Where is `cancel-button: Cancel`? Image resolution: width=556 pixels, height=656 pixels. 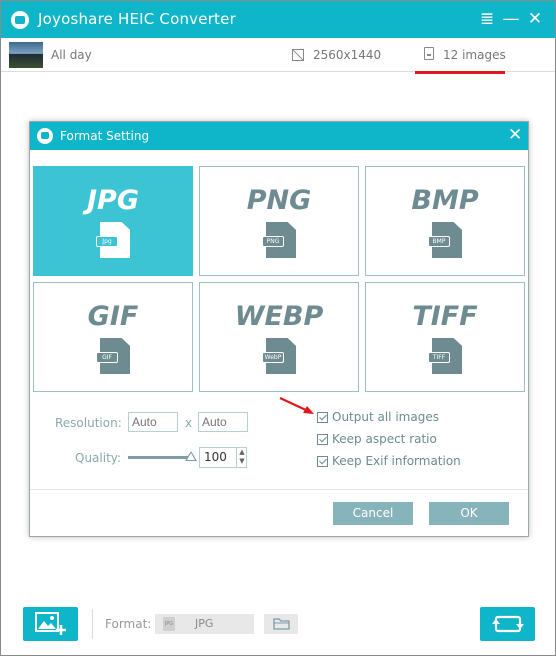
cancel-button: Cancel is located at coordinates (373, 513).